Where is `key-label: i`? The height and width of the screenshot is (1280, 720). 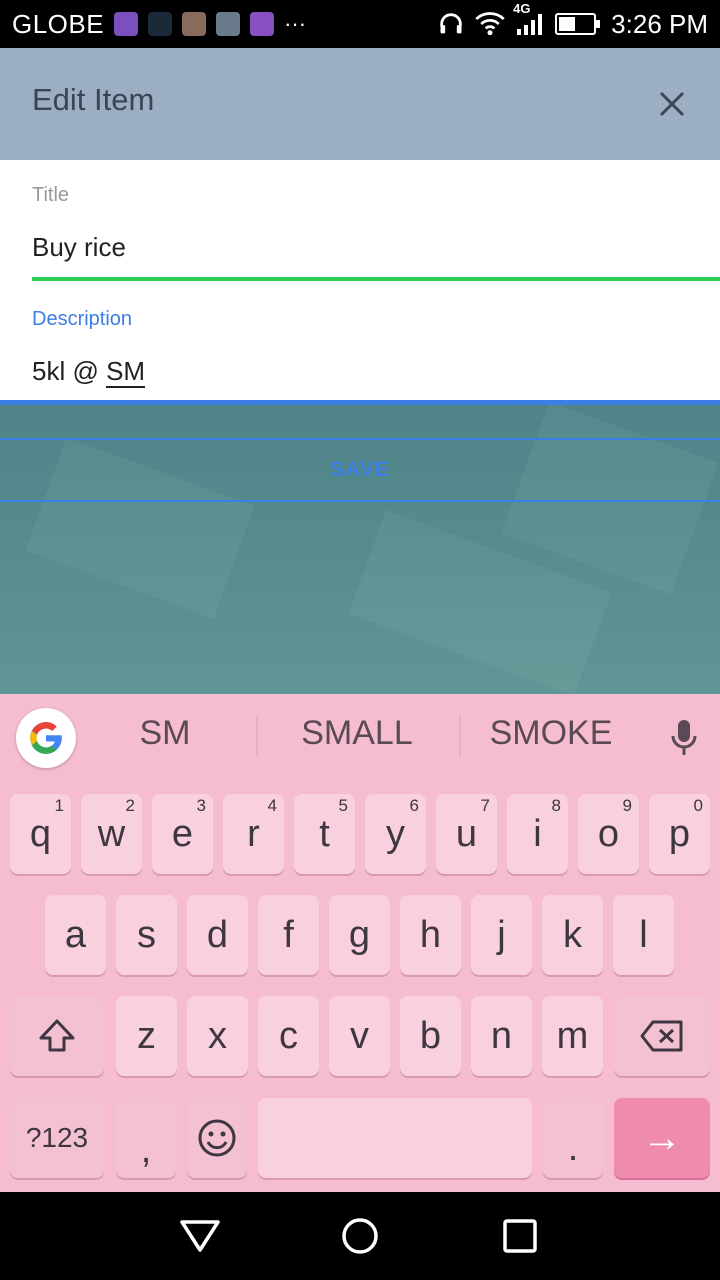 key-label: i is located at coordinates (537, 833).